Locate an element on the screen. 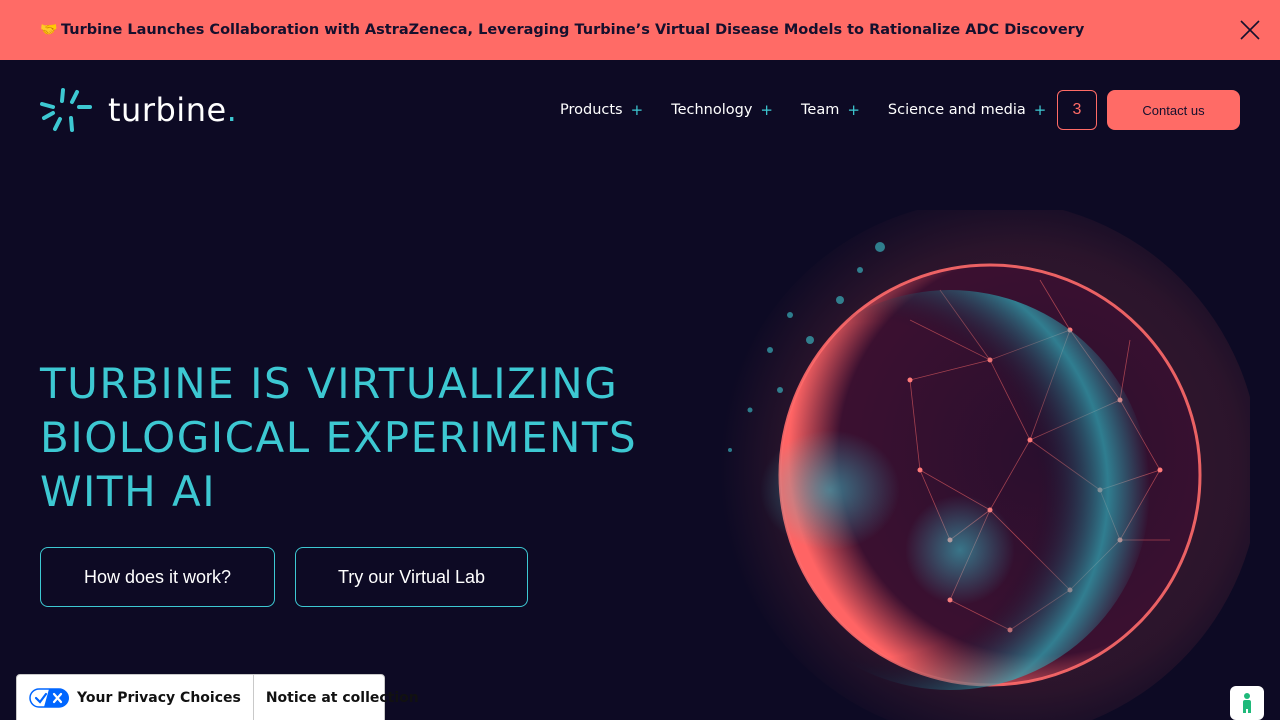  privacy-choices-button: Your Privacy Choices is located at coordinates (135, 697).